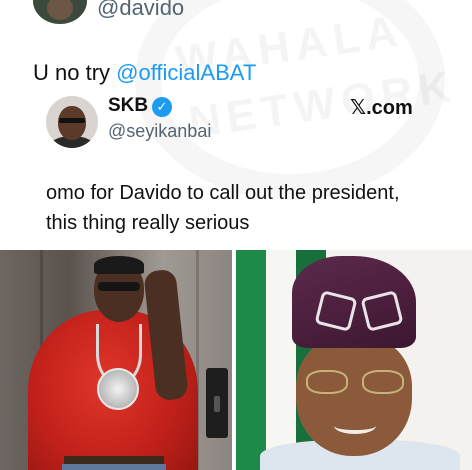 This screenshot has height=470, width=472. I want to click on traditional-cap, so click(354, 302).